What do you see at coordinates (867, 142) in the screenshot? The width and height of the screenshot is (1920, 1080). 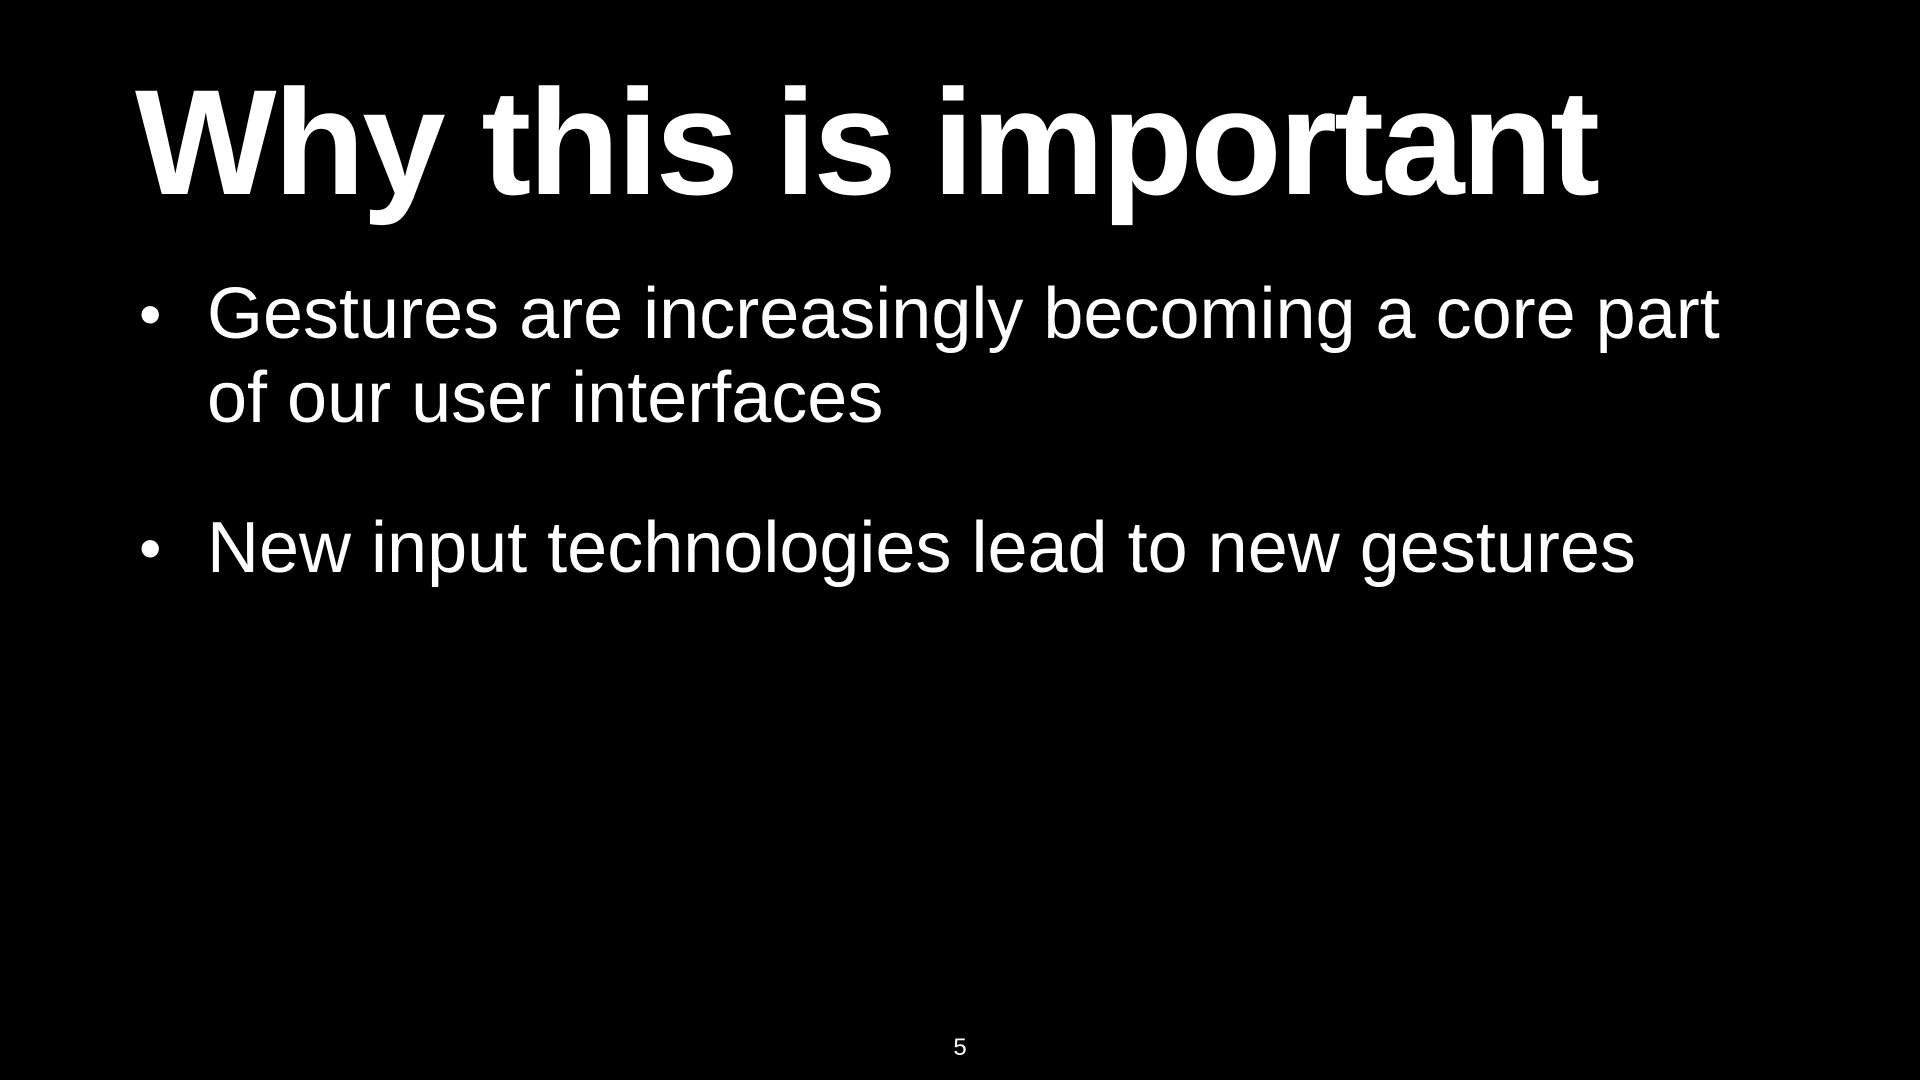 I see `slide-title: Why this is important` at bounding box center [867, 142].